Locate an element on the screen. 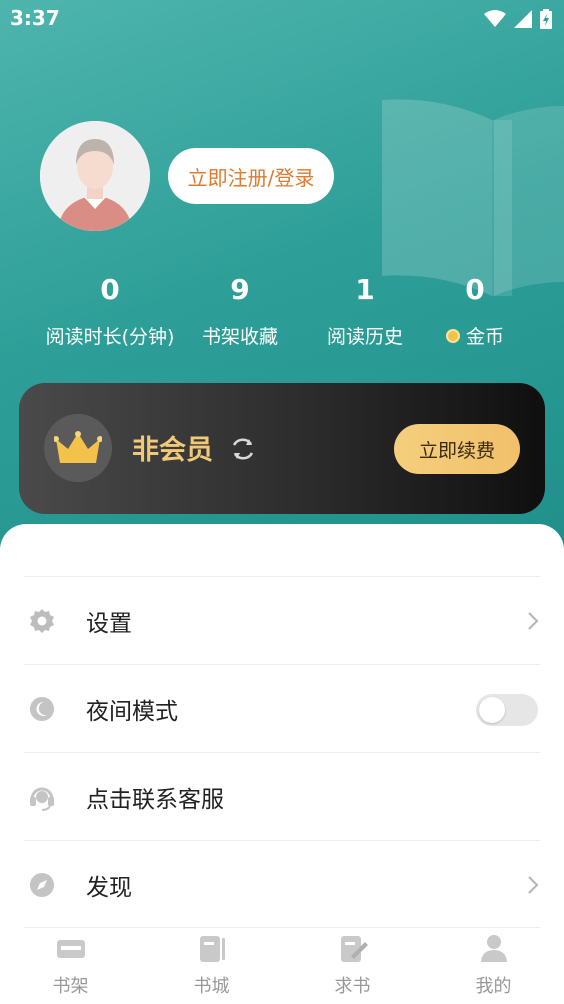 This screenshot has height=1004, width=564. menu-item-discover: 发现 is located at coordinates (282, 885).